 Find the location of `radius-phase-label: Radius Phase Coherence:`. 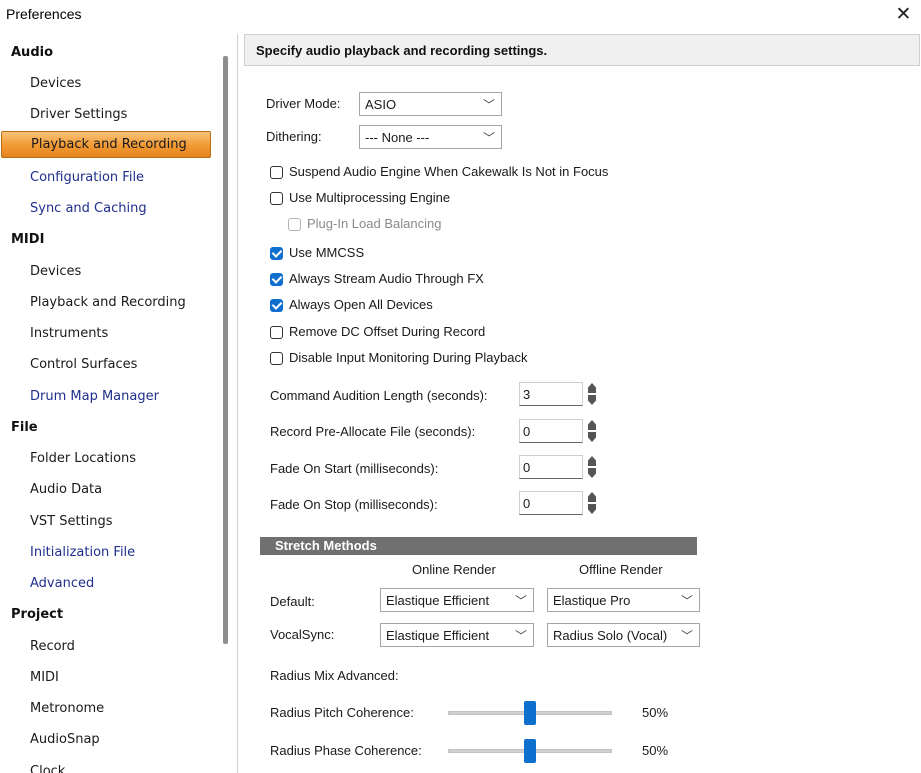

radius-phase-label: Radius Phase Coherence: is located at coordinates (346, 750).